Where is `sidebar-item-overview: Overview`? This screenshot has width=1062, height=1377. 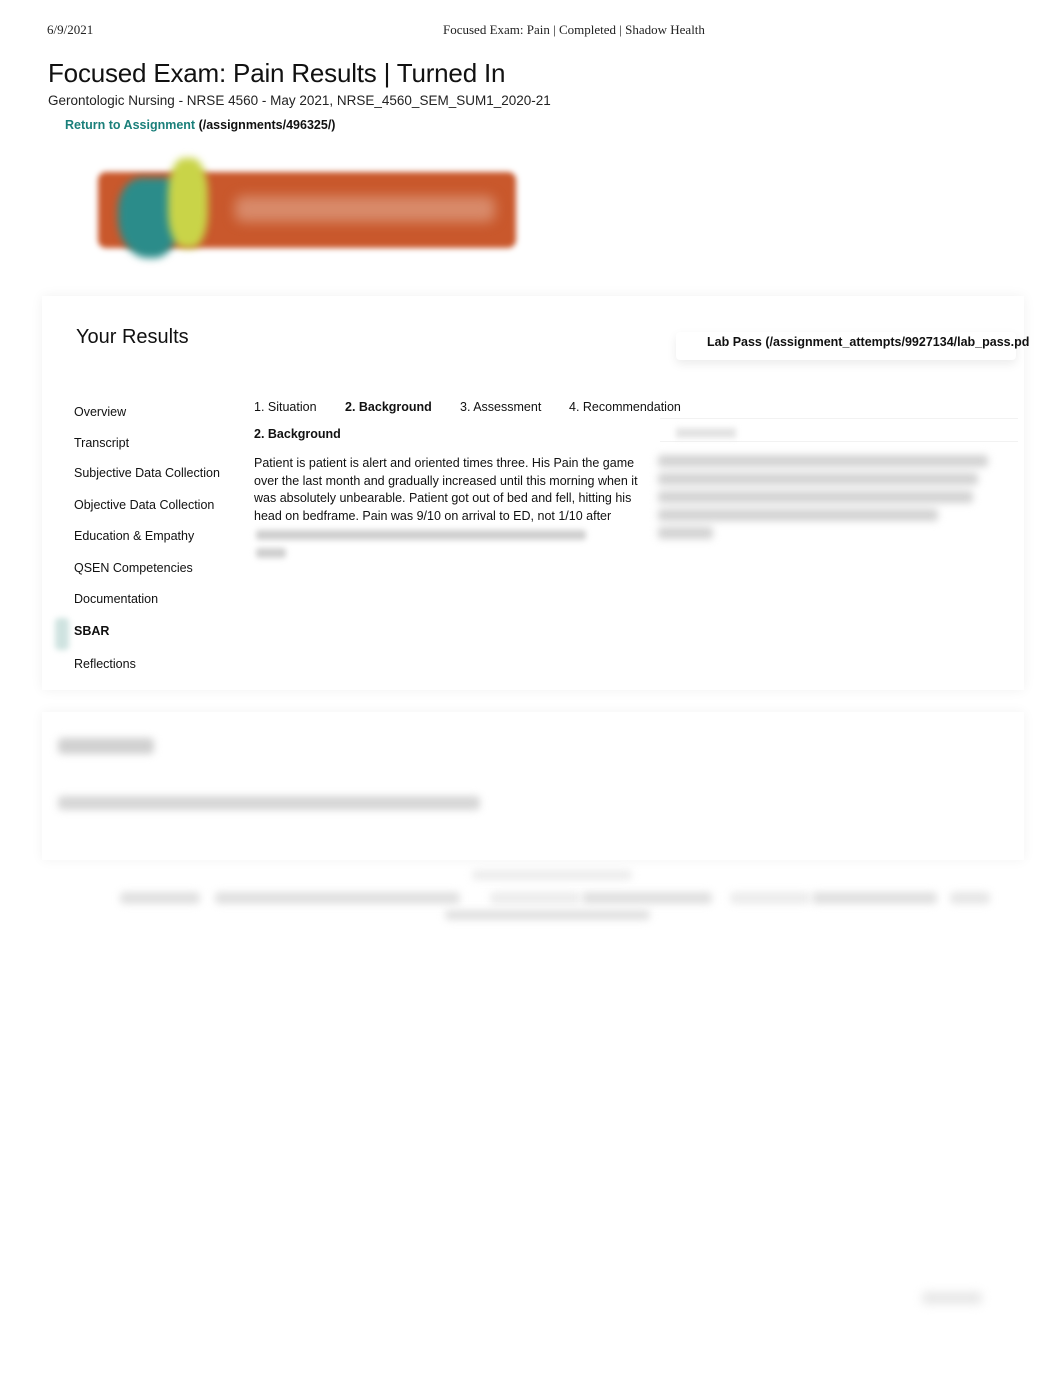 sidebar-item-overview: Overview is located at coordinates (100, 412).